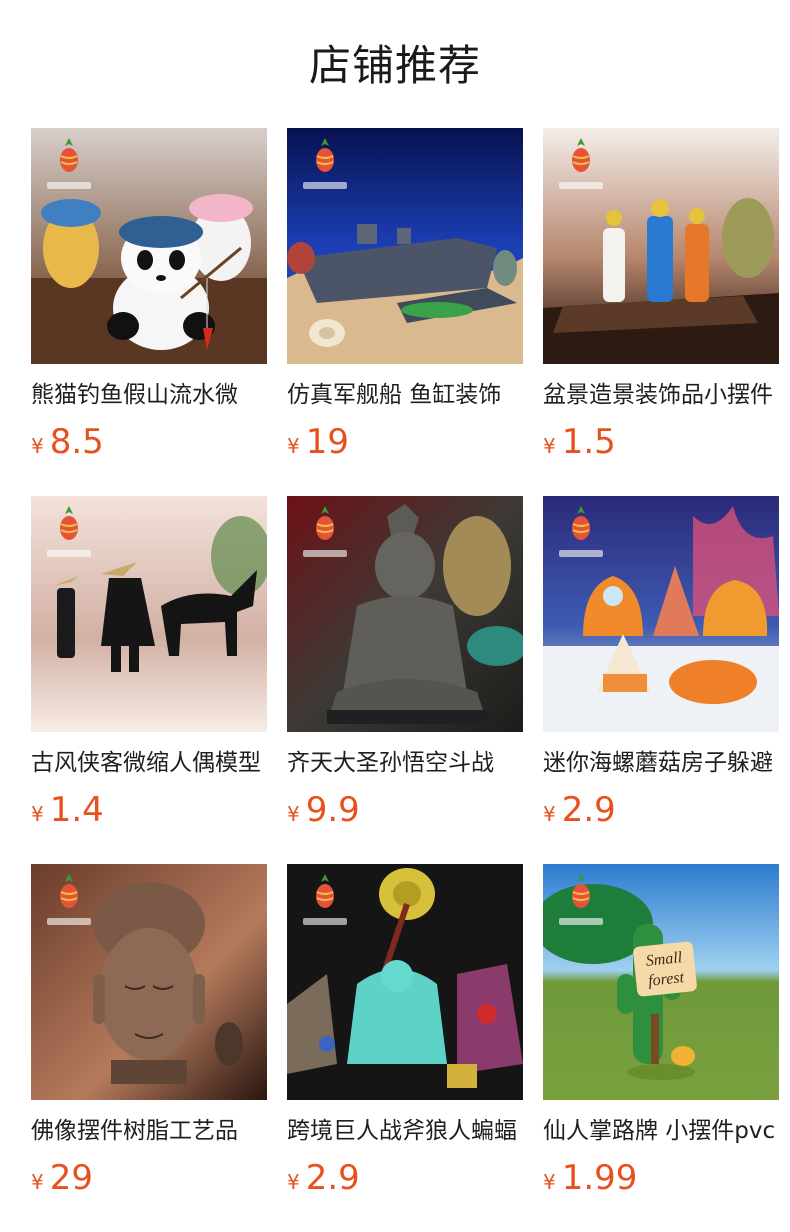 The width and height of the screenshot is (790, 1232). What do you see at coordinates (405, 810) in the screenshot?
I see `product-price: ¥9.9` at bounding box center [405, 810].